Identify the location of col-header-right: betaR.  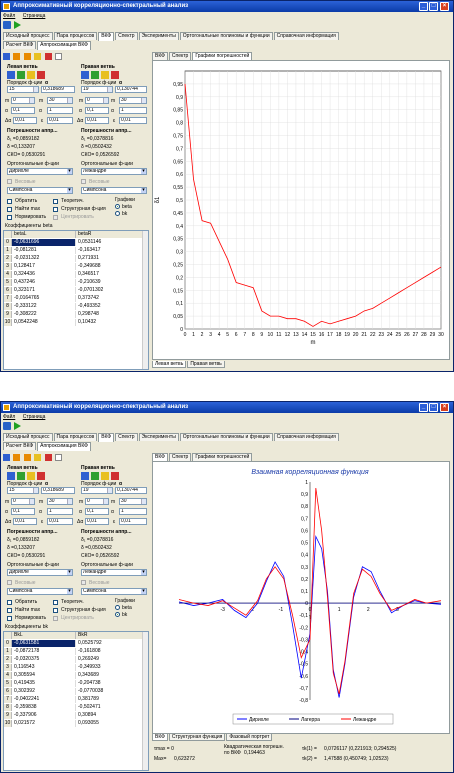
(110, 234).